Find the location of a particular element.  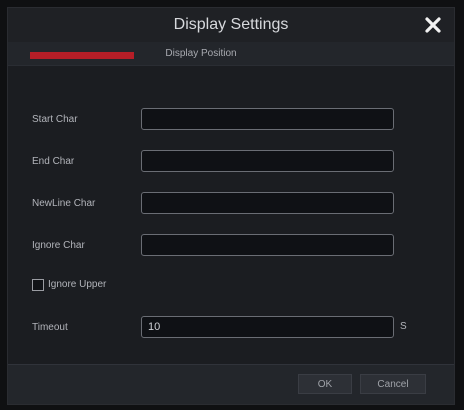

ignore-char-label: Ignore Char is located at coordinates (58, 245).